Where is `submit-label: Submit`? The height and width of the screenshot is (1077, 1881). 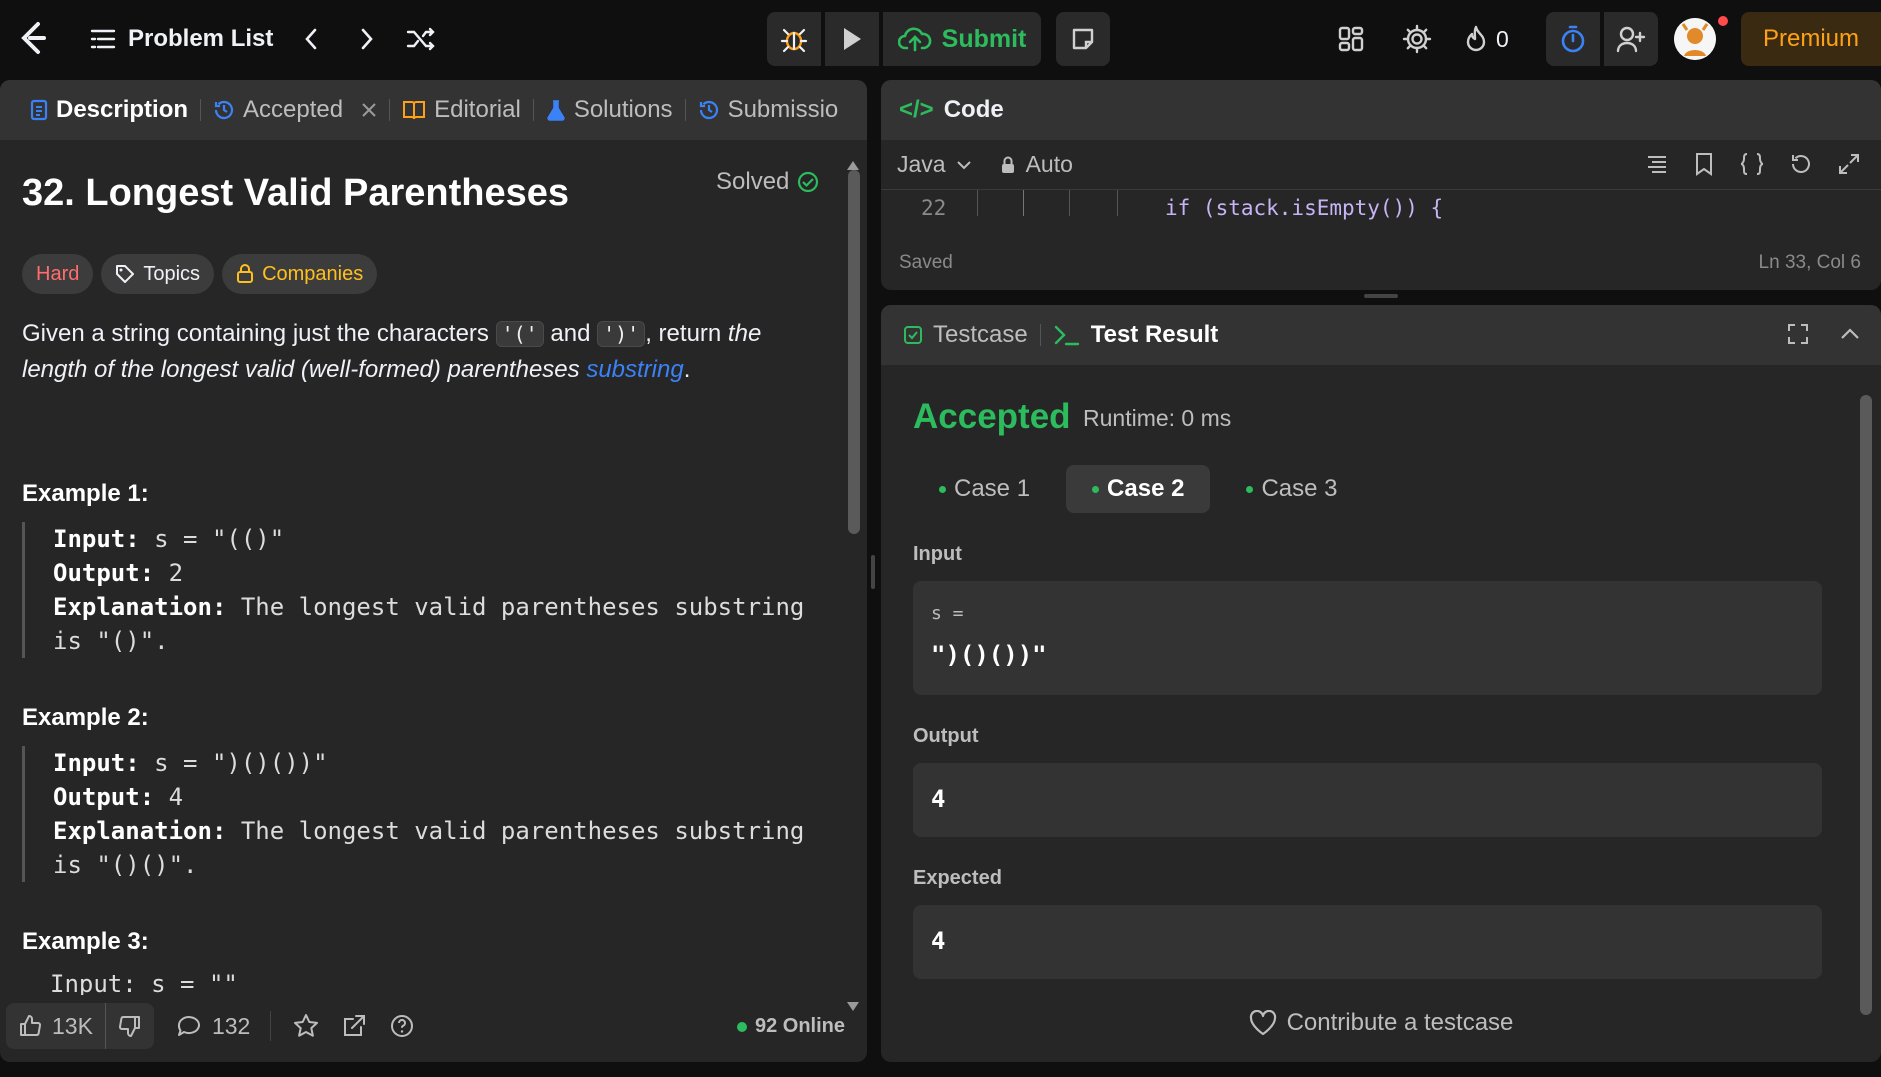 submit-label: Submit is located at coordinates (984, 38).